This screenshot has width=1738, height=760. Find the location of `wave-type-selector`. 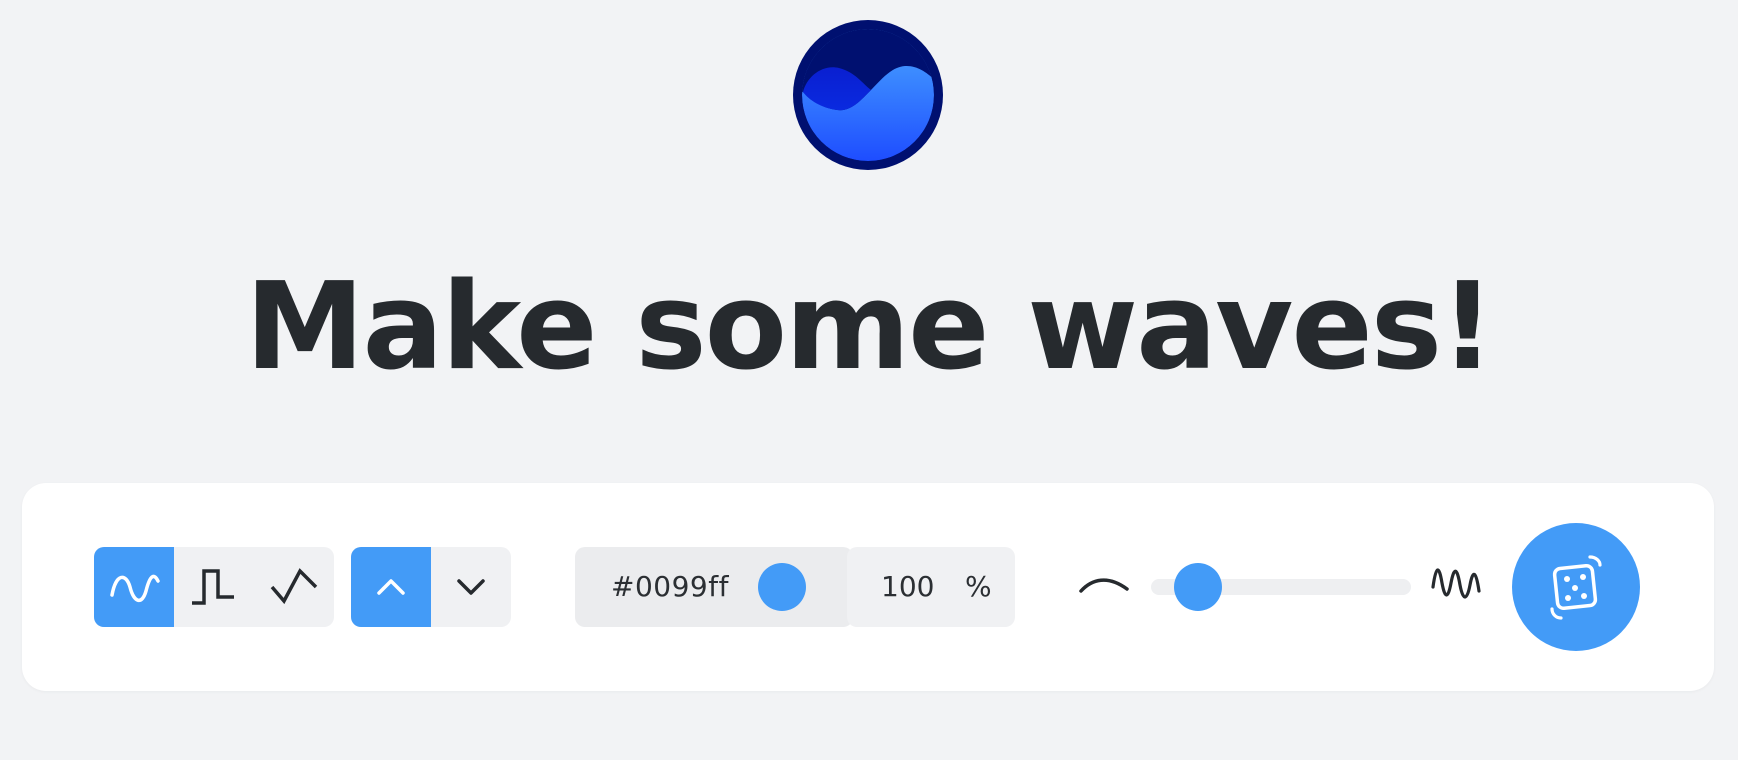

wave-type-selector is located at coordinates (214, 587).